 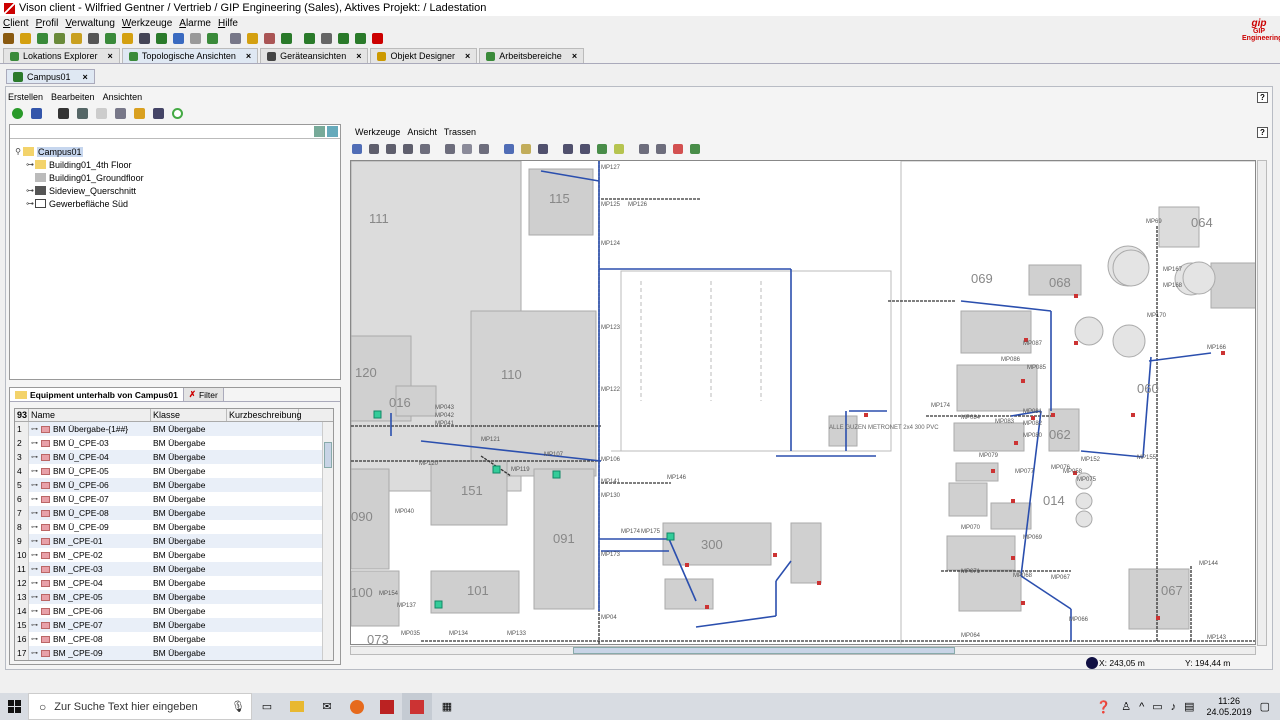 I want to click on windows-start-icon, so click(x=14, y=706).